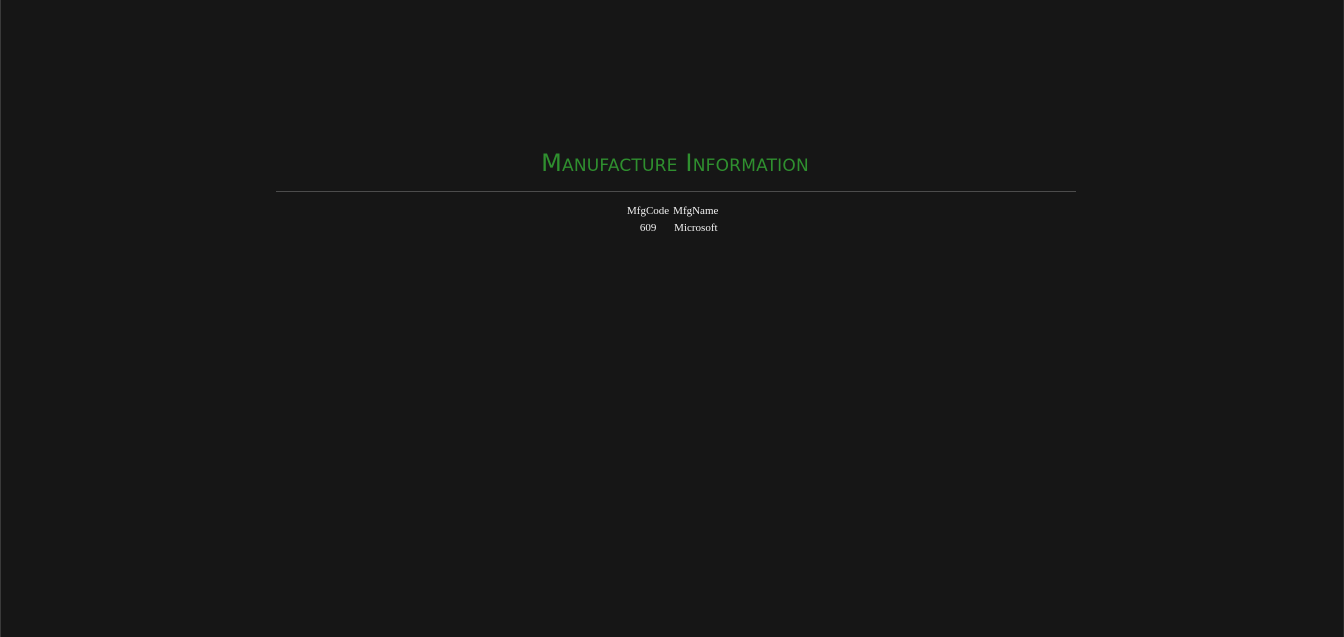 This screenshot has width=1344, height=637. I want to click on left-border, so click(0, 318).